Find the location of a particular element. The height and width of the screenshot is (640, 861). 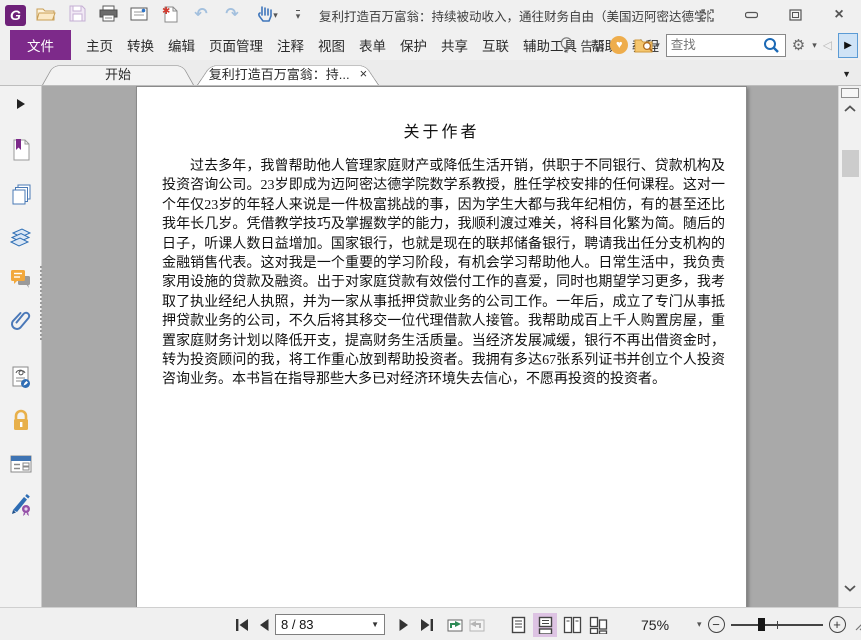

document-heading: 关于作者 is located at coordinates (441, 132).